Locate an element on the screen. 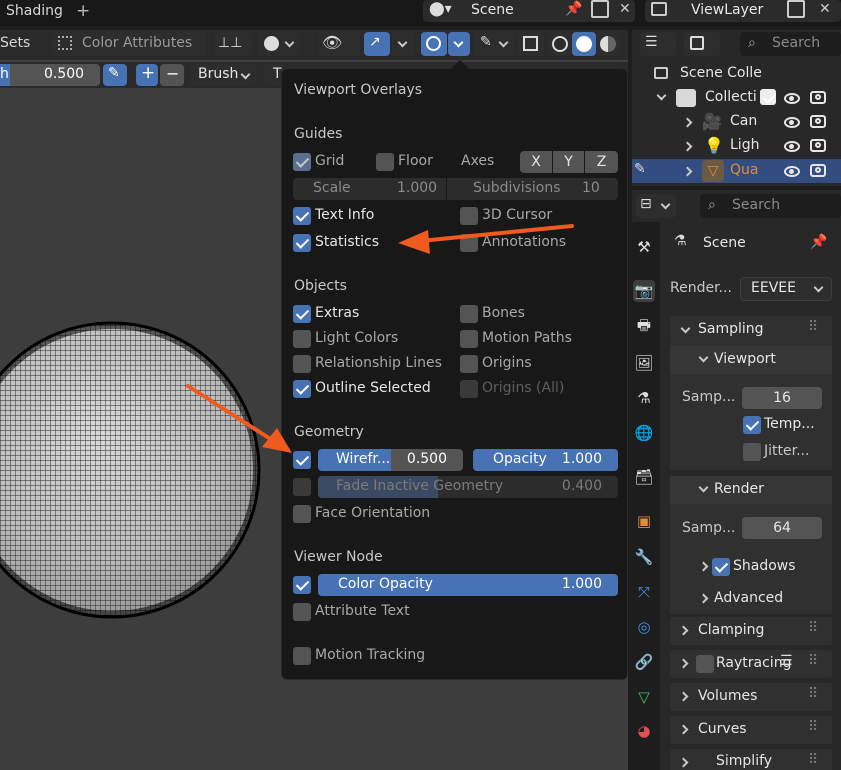 This screenshot has height=770, width=841. raytracing-panel-header: Raytracing ☰ ⠿ is located at coordinates (751, 664).